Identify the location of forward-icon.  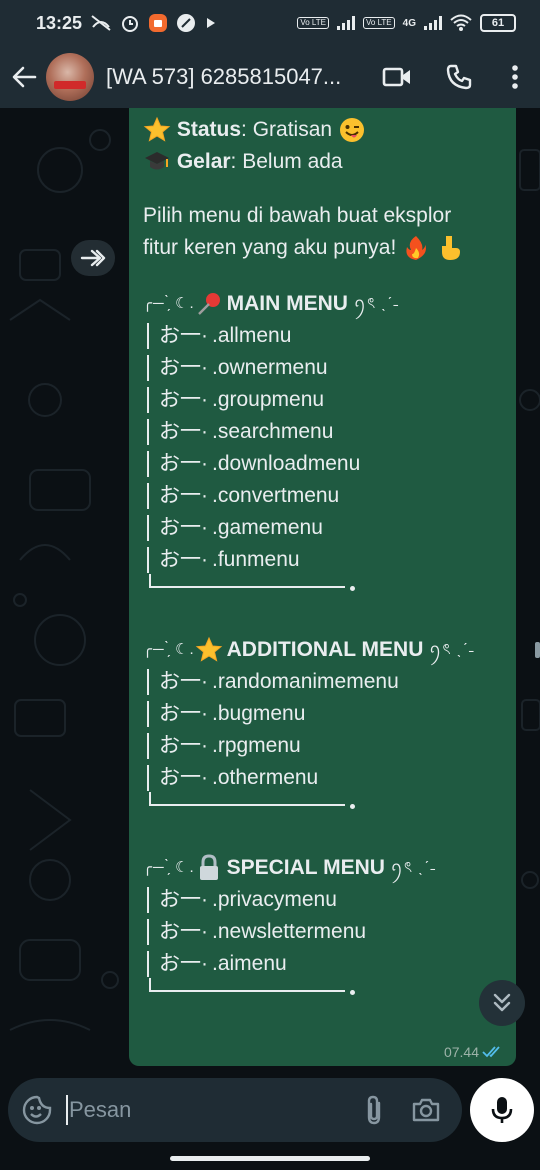
(93, 258).